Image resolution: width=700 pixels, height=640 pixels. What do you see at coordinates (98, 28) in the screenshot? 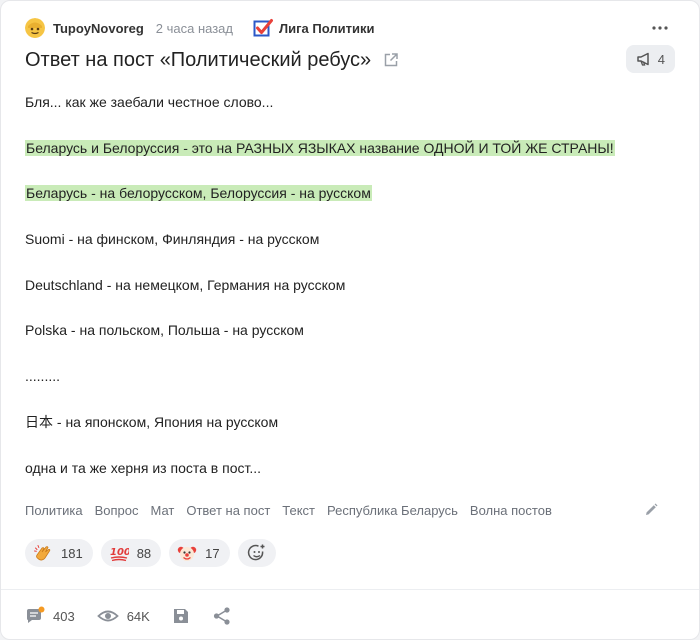
I see `author-name: TupoyNovoreg` at bounding box center [98, 28].